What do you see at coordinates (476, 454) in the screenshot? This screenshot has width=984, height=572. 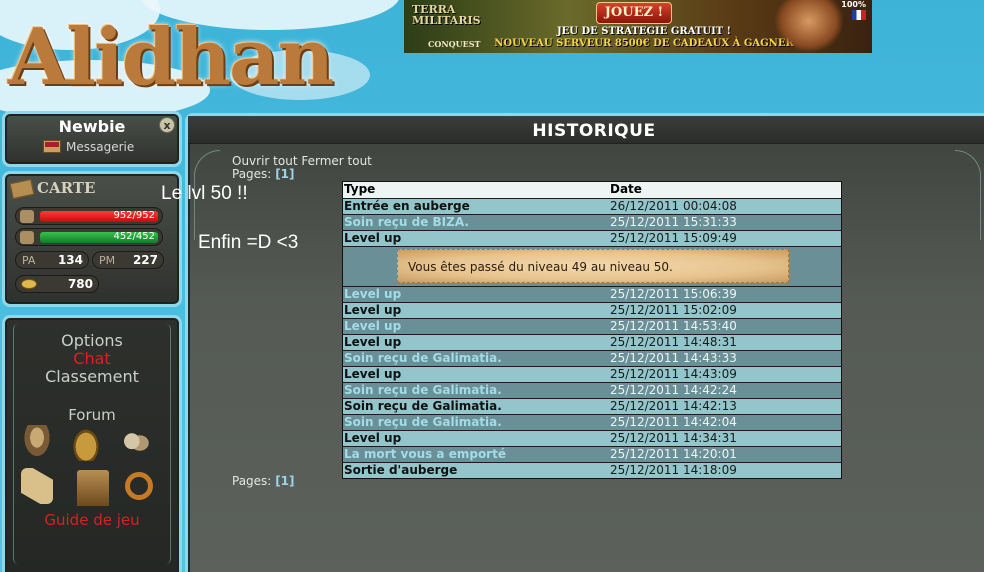 I see `history-type: La mort vous a emporté` at bounding box center [476, 454].